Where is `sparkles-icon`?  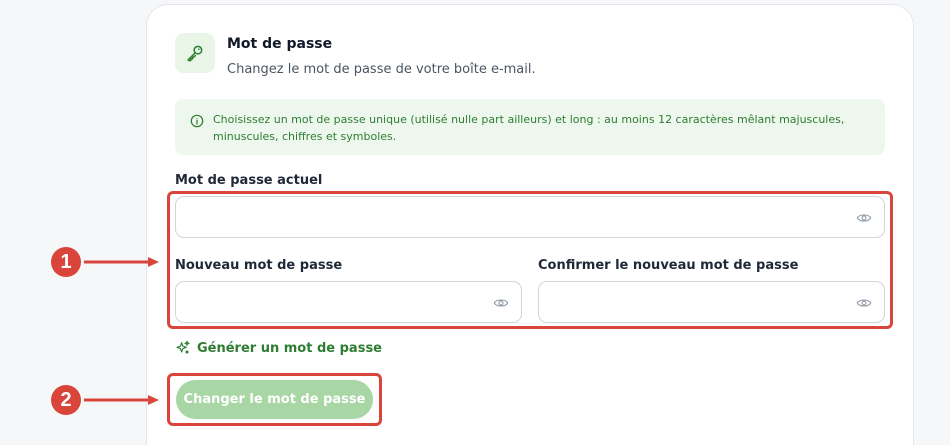 sparkles-icon is located at coordinates (183, 347).